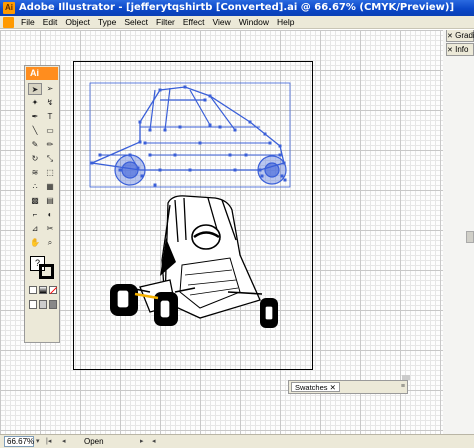 This screenshot has height=448, width=474. I want to click on pencil-icon: ✏, so click(50, 145).